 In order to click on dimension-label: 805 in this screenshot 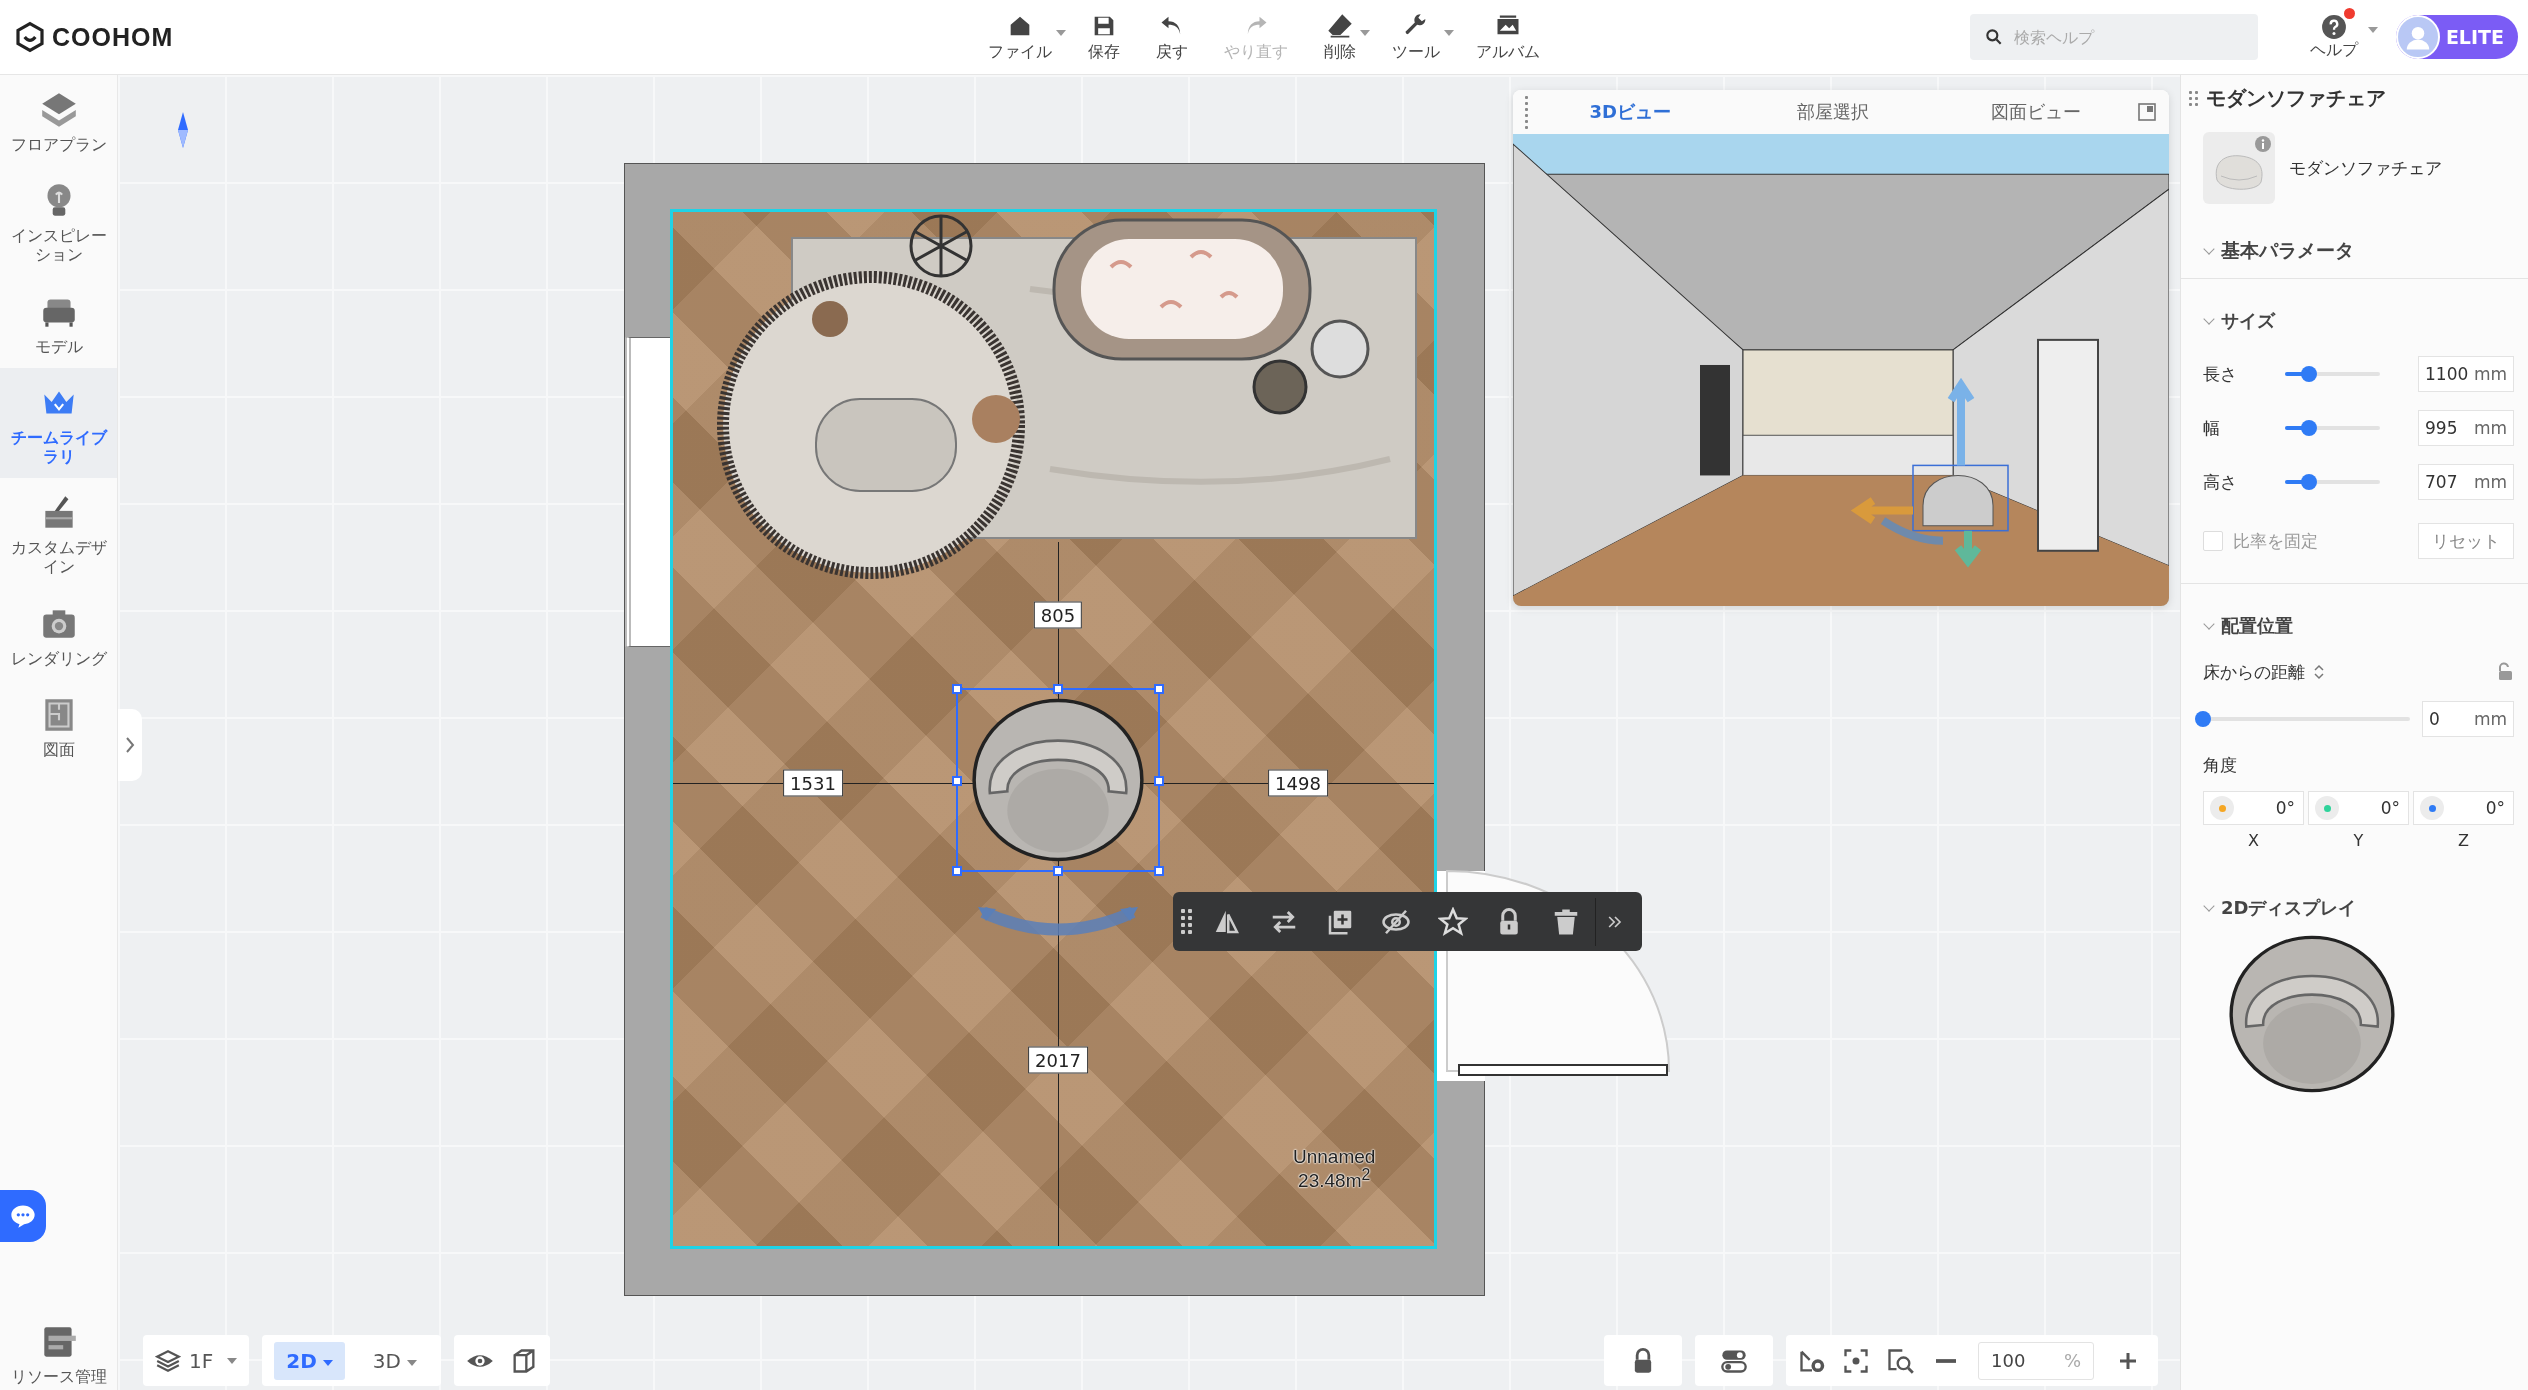, I will do `click(1058, 615)`.